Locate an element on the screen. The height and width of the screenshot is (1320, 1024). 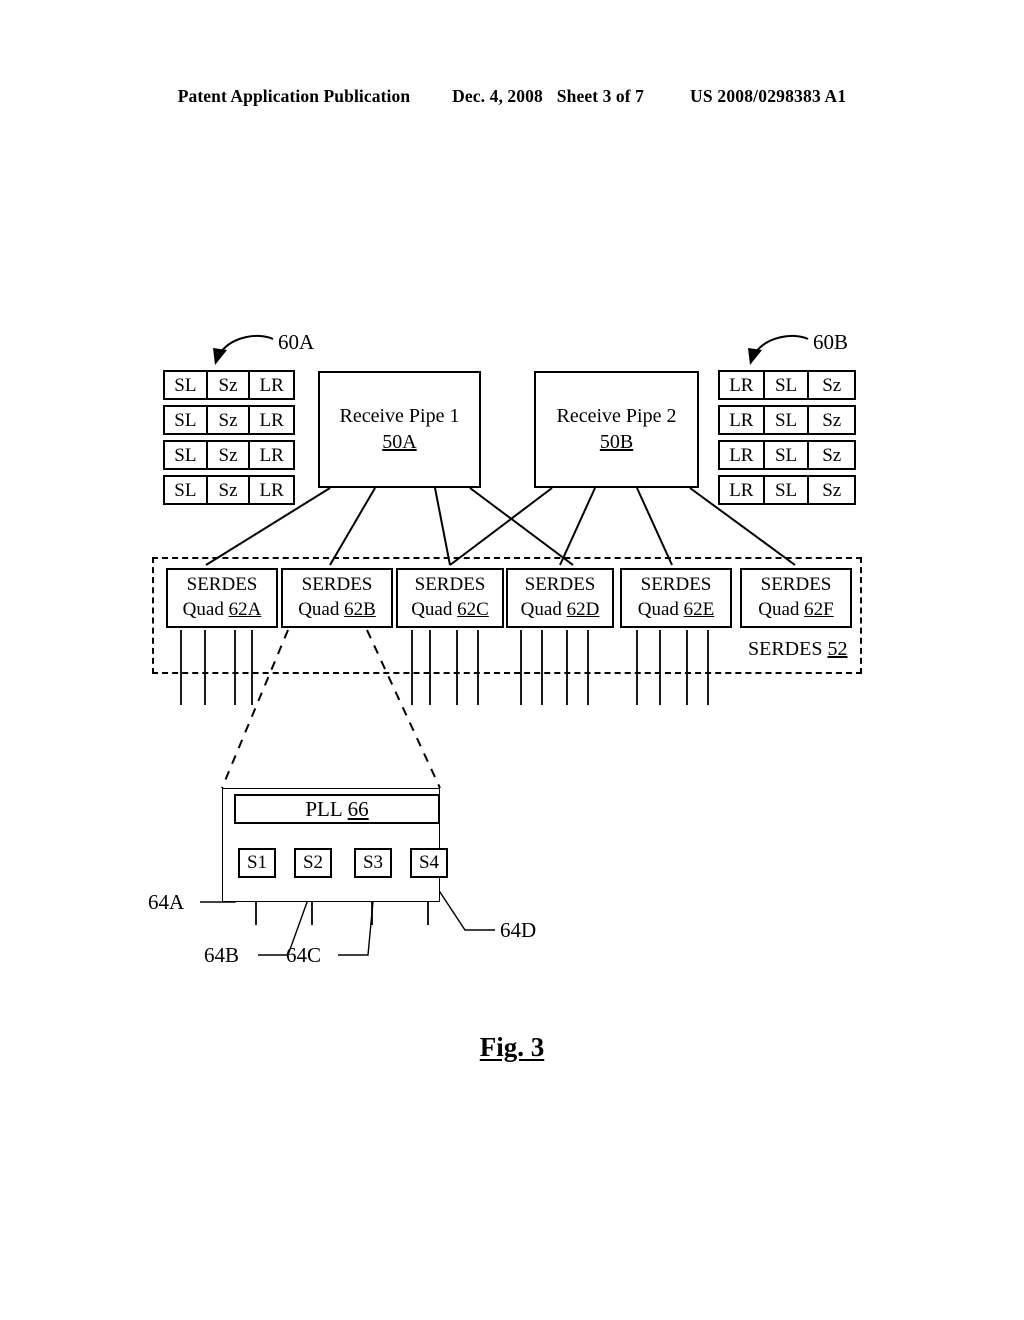
callout-arrow-60a-head is located at coordinates (220, 356).